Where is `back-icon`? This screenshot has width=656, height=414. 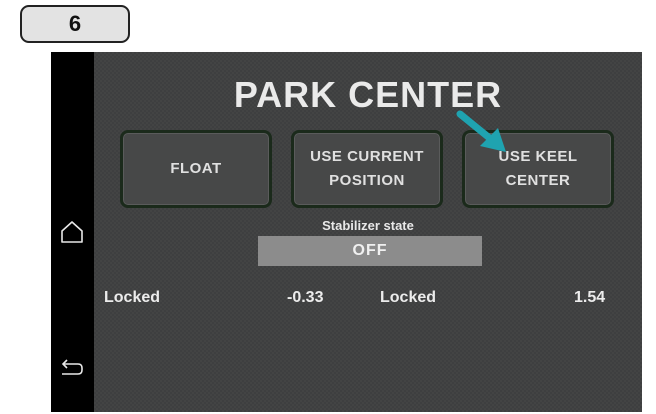 back-icon is located at coordinates (72, 369).